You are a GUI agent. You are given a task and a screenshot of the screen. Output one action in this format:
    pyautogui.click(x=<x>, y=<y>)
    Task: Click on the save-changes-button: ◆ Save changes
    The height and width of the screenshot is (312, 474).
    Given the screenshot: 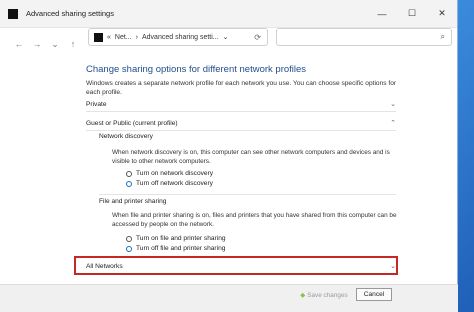 What is the action you would take?
    pyautogui.click(x=324, y=295)
    